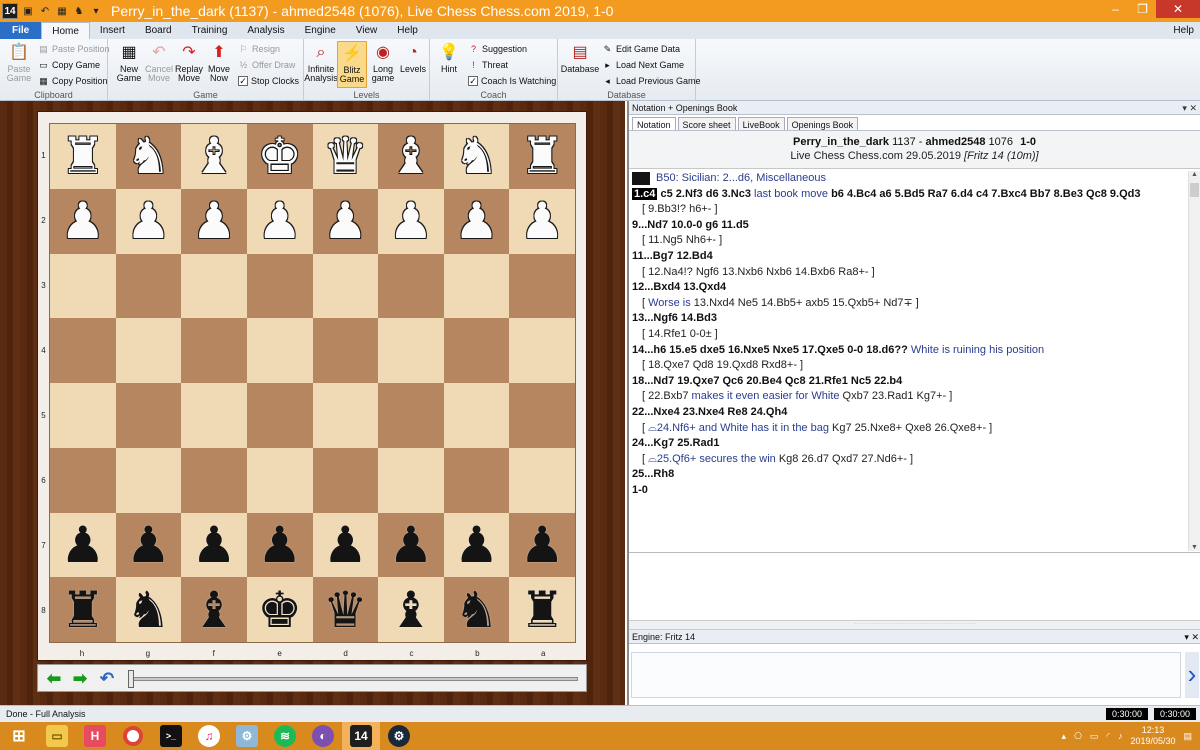  What do you see at coordinates (247, 736) in the screenshot?
I see `taskbar-network-tool: ⚙` at bounding box center [247, 736].